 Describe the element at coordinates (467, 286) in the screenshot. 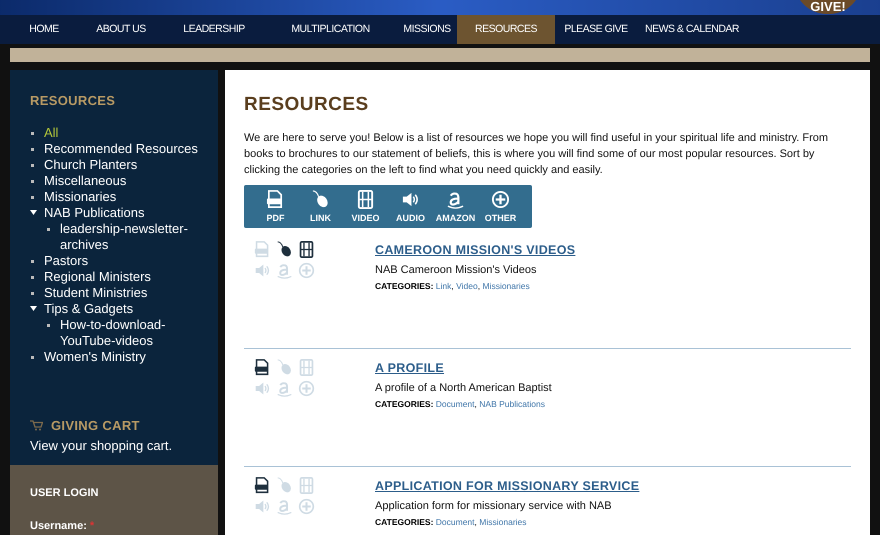

I see `category-link: Video` at that location.